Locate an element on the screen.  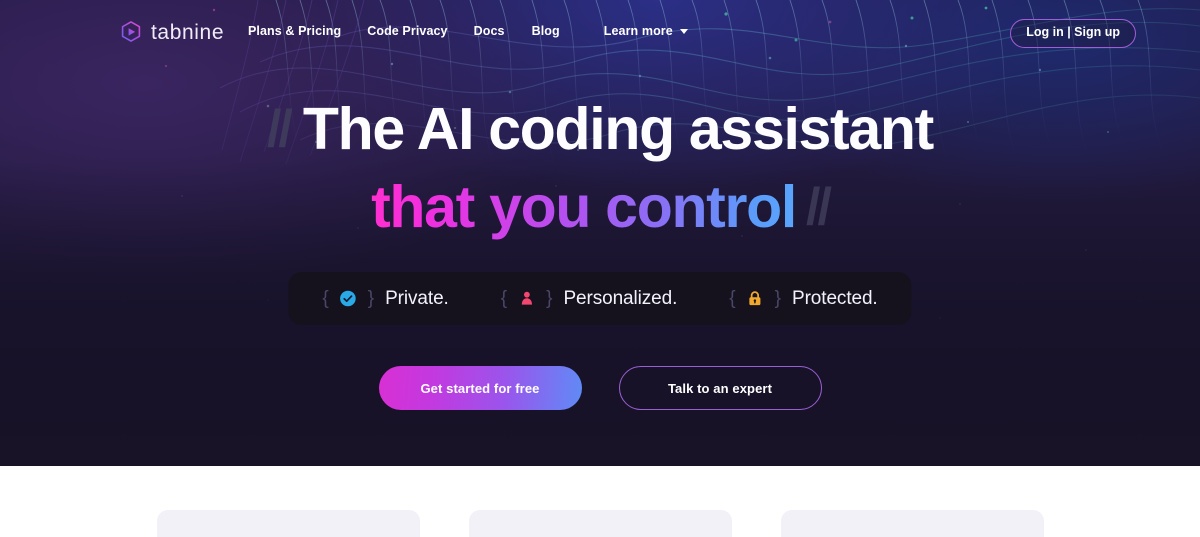
brand-logo: tabnine is located at coordinates (171, 32).